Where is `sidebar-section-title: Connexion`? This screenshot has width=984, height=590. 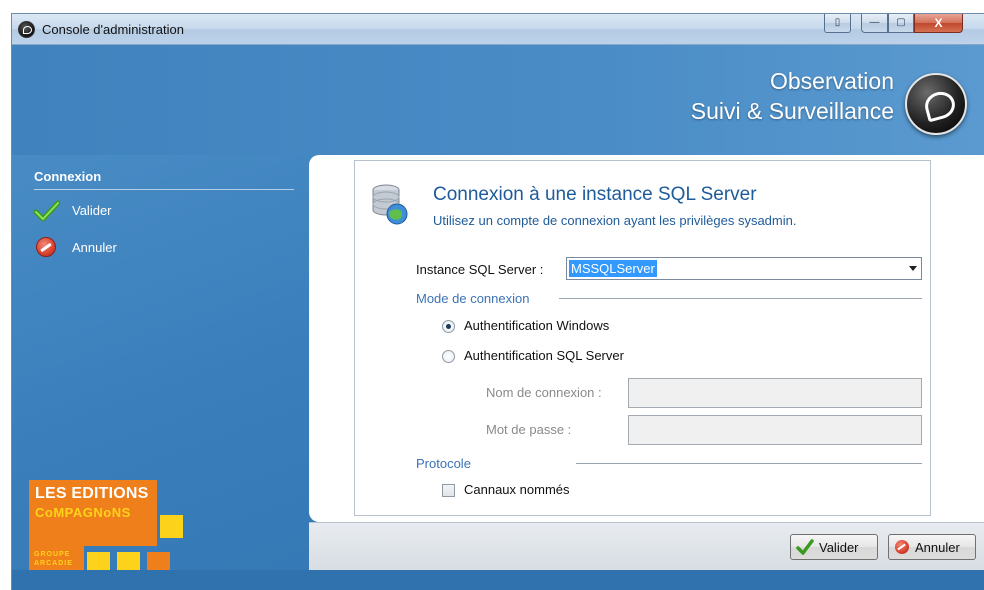 sidebar-section-title: Connexion is located at coordinates (68, 176).